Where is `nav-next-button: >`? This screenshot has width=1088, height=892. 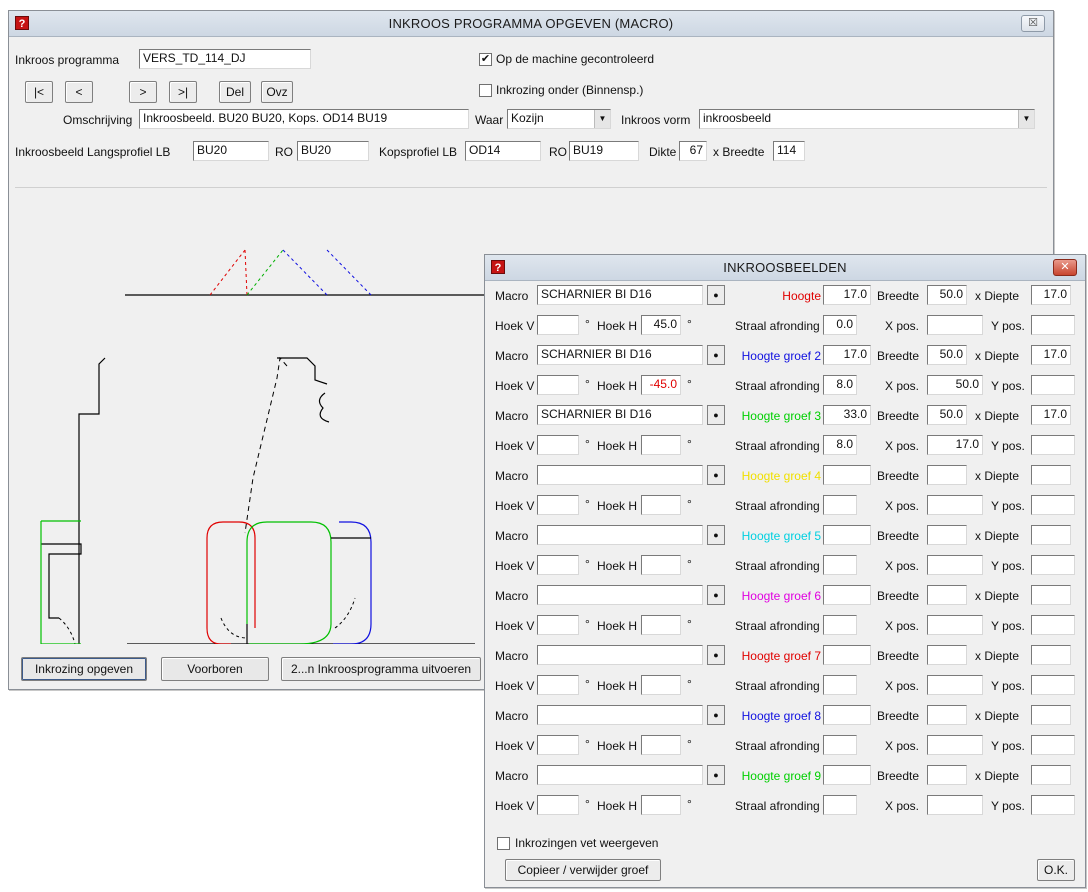 nav-next-button: > is located at coordinates (143, 92).